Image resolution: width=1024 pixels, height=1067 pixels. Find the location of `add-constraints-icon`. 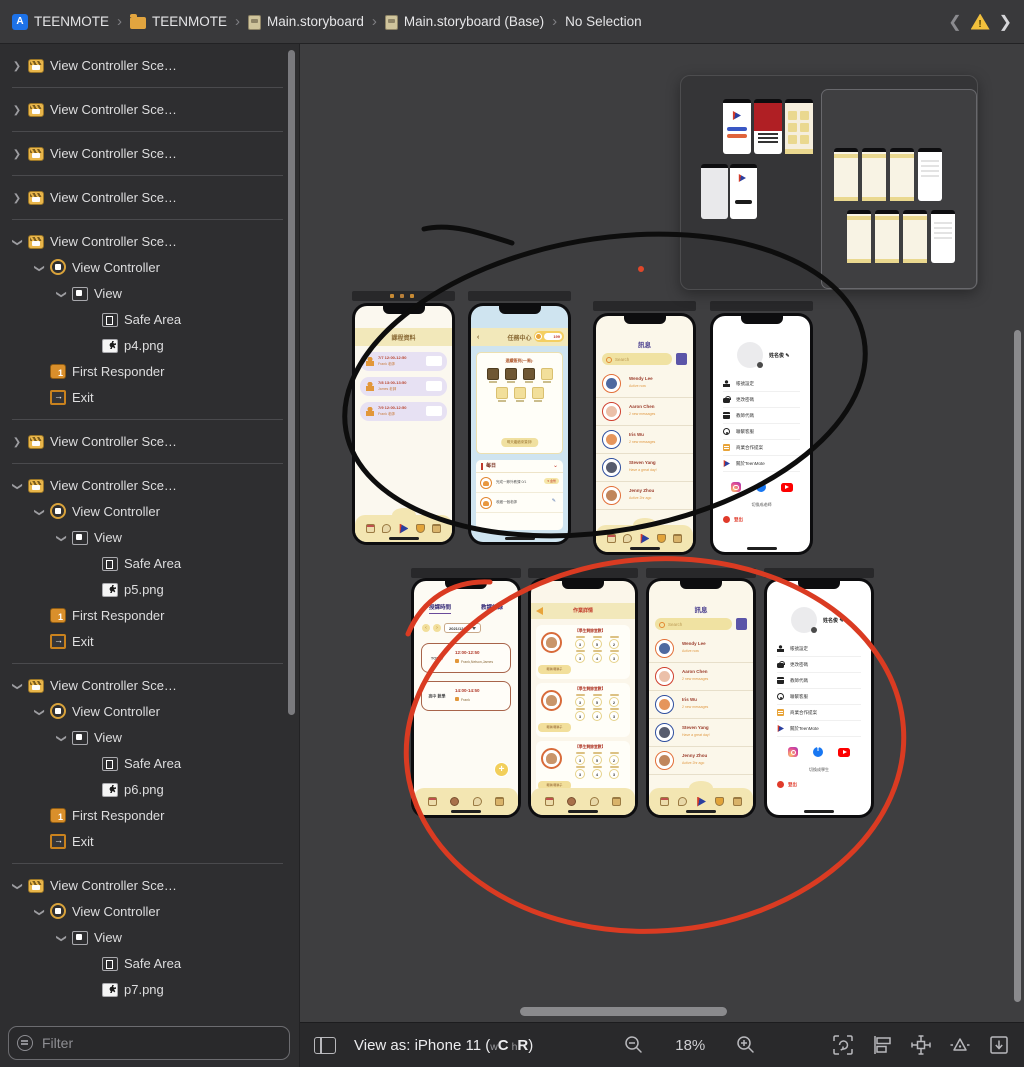

add-constraints-icon is located at coordinates (921, 1045).